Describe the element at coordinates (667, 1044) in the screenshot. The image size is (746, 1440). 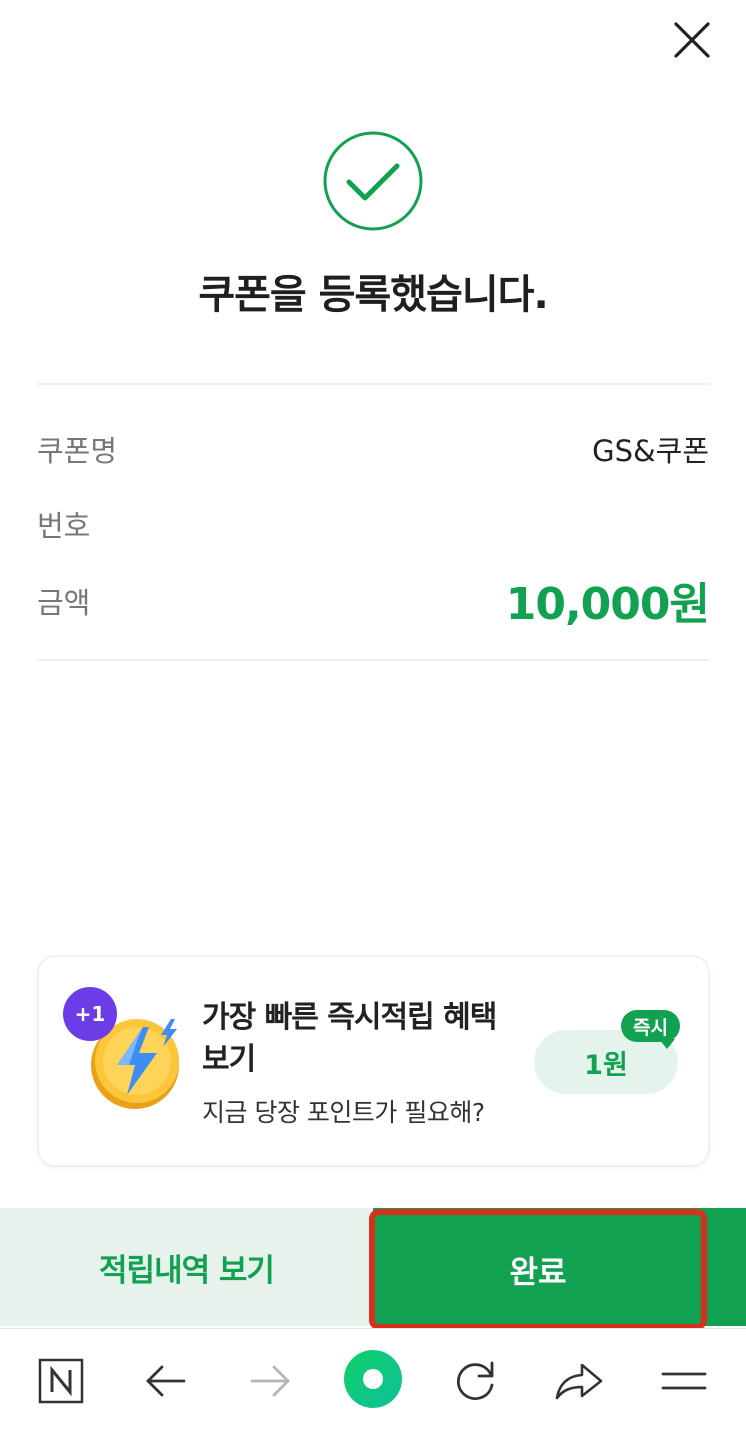
I see `instant-badge-tail` at that location.